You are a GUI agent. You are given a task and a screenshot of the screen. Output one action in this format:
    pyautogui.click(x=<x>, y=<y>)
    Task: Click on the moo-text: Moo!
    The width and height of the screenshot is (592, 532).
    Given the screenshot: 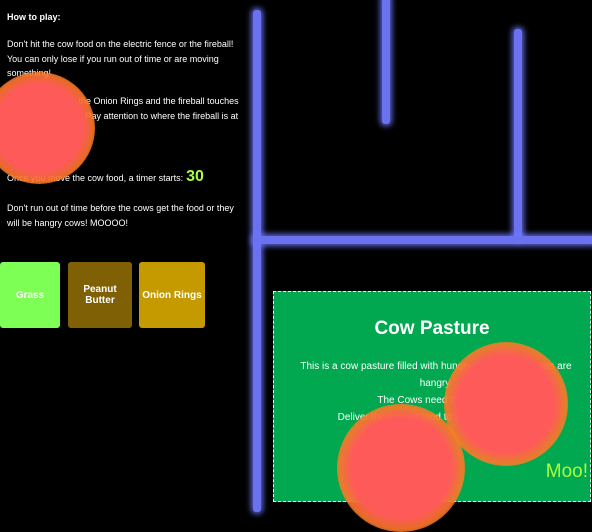 What is the action you would take?
    pyautogui.click(x=566, y=471)
    